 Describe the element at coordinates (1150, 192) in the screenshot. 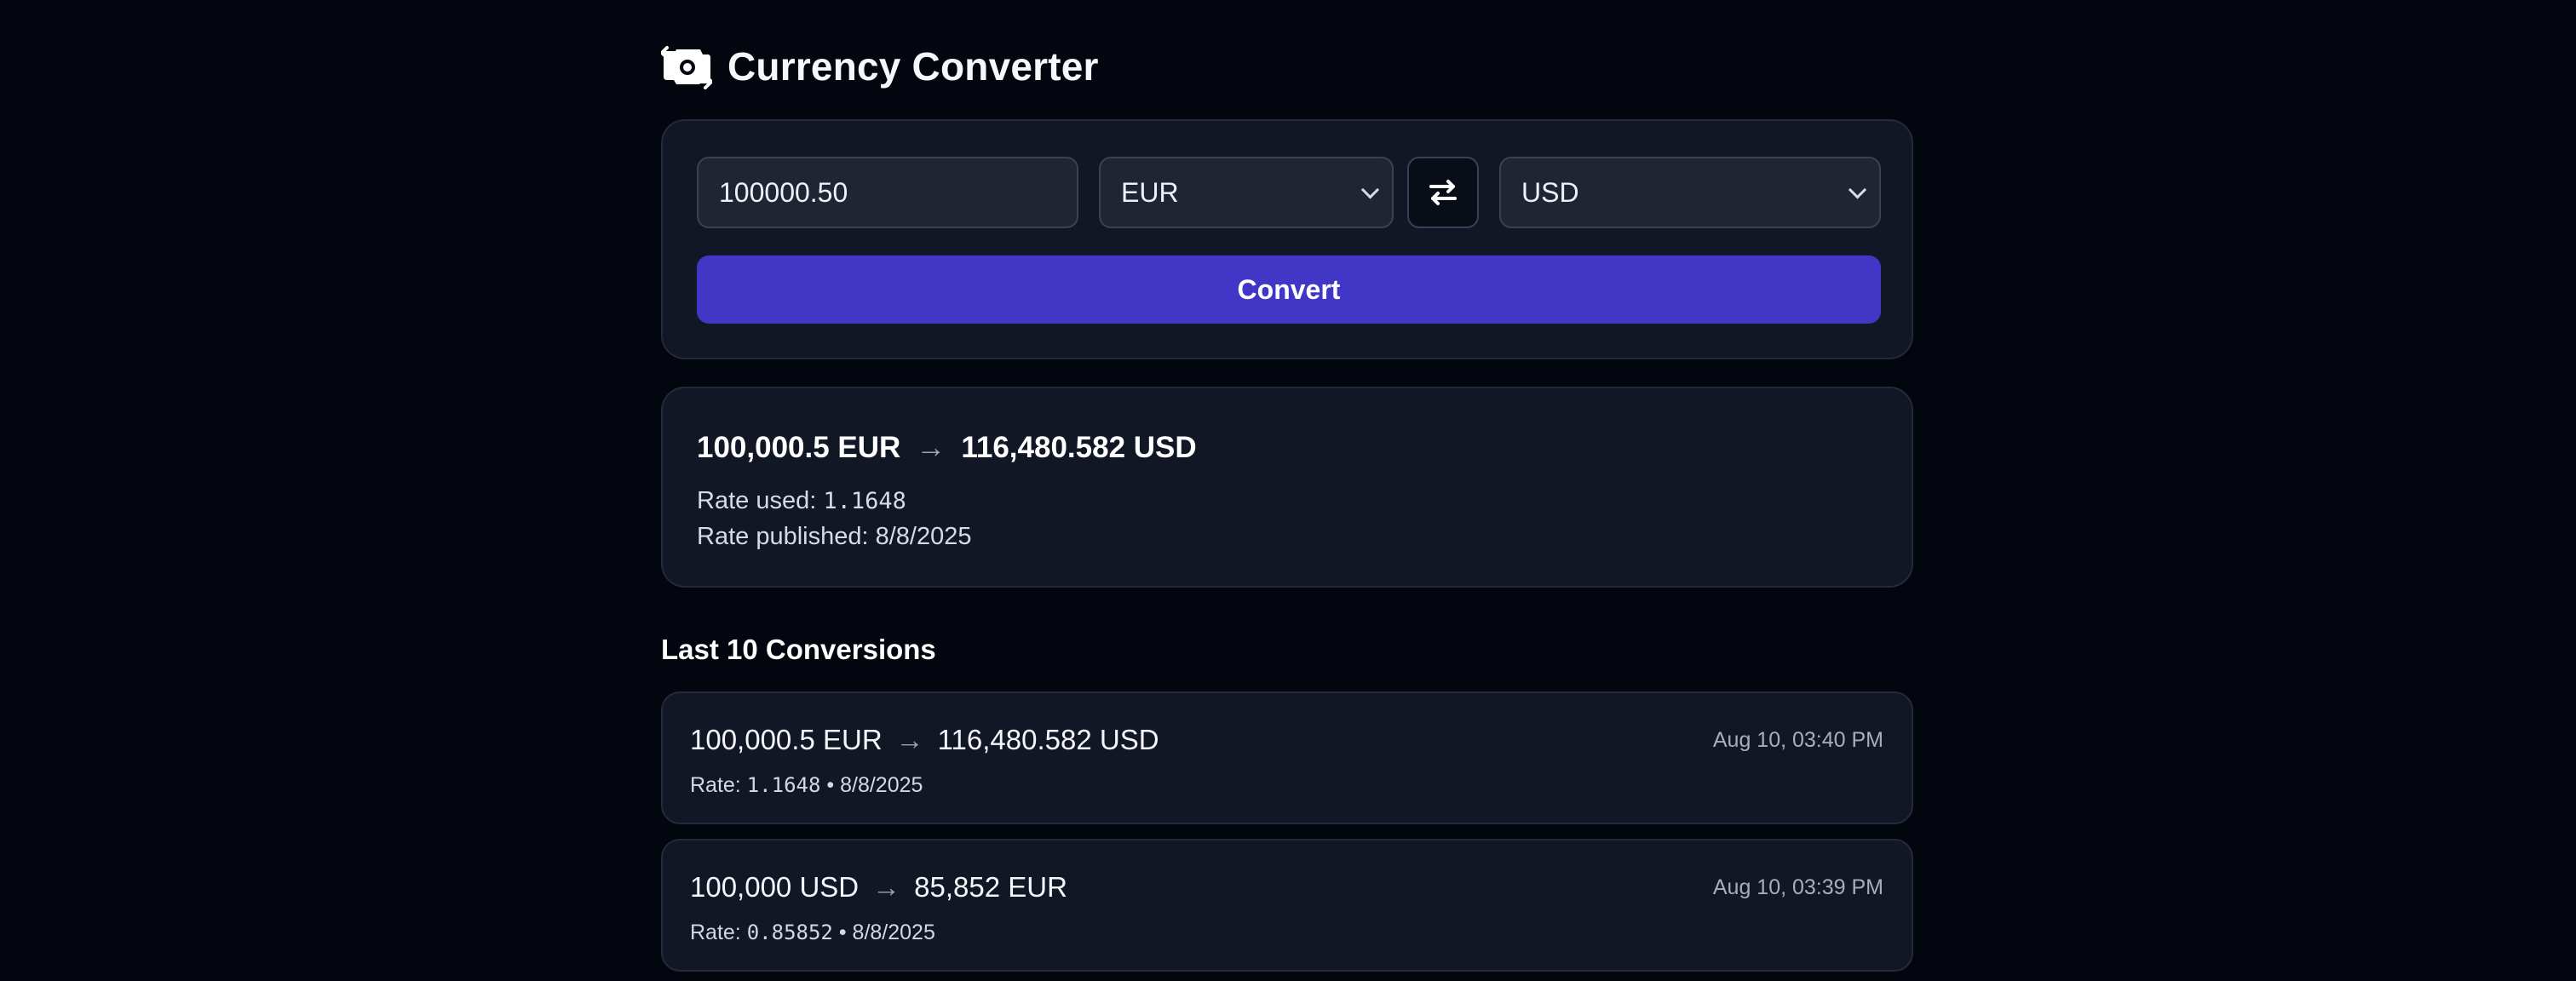

I see `from-currency-value: EUR` at that location.